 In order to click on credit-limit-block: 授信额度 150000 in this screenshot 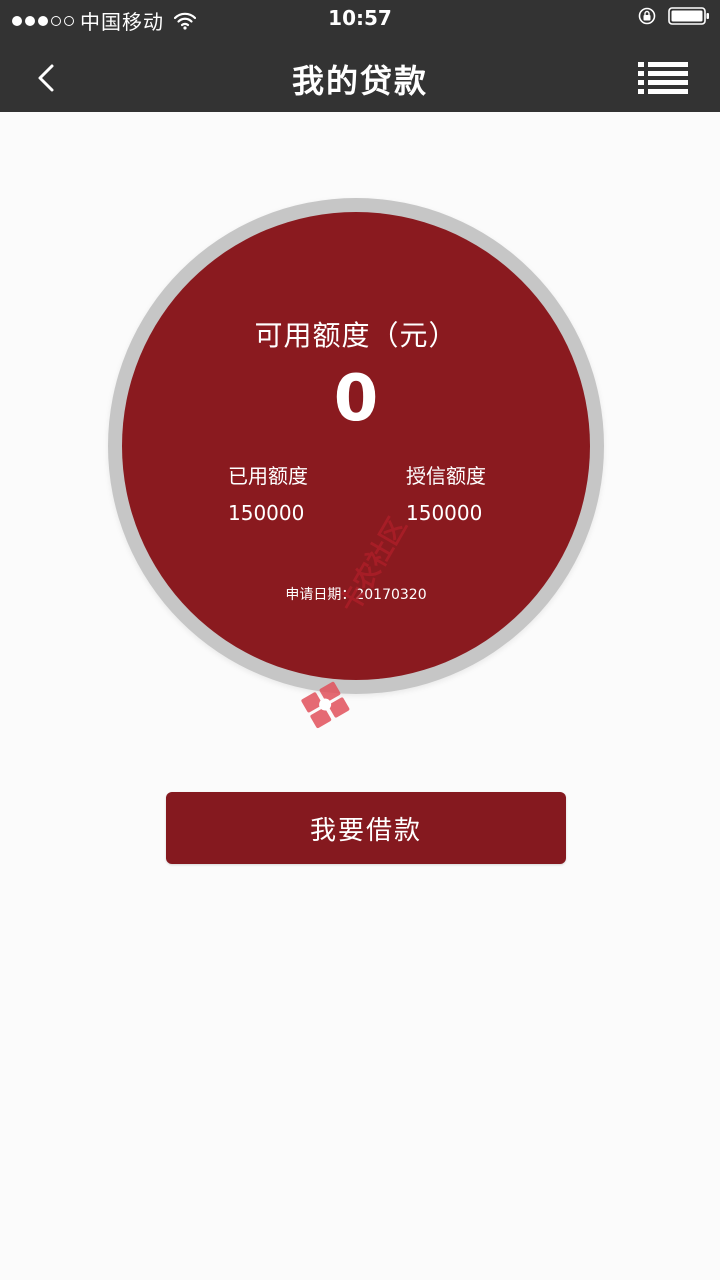, I will do `click(446, 492)`.